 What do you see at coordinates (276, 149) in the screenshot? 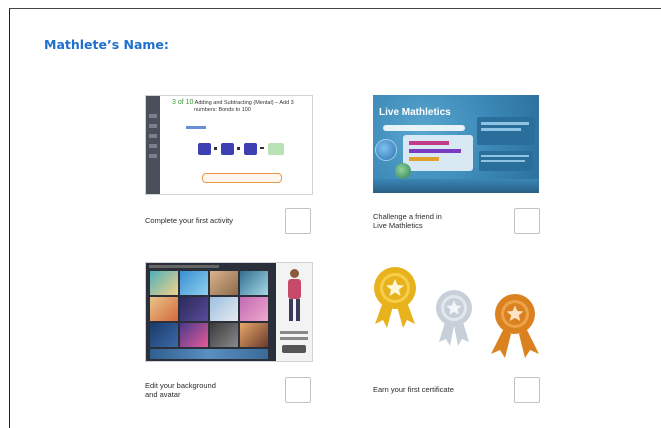
I see `answer-box` at bounding box center [276, 149].